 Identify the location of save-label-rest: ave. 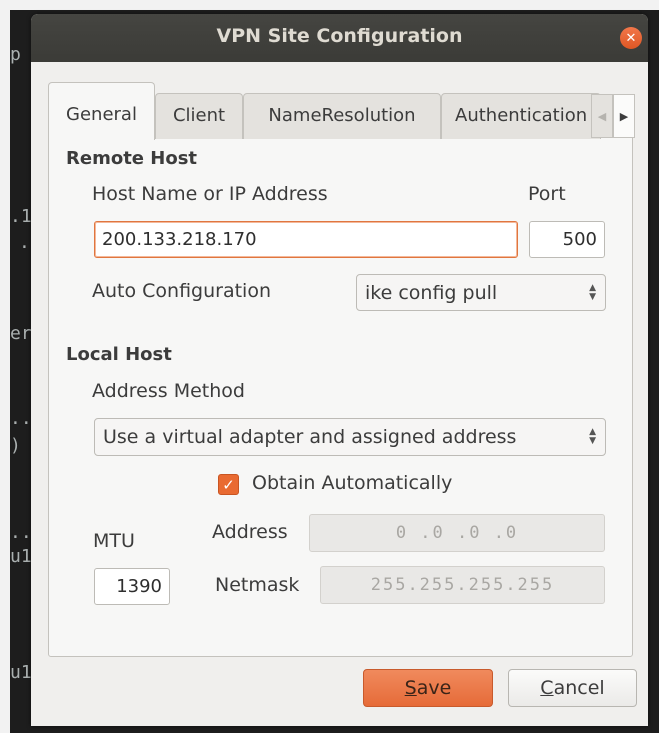
(434, 688).